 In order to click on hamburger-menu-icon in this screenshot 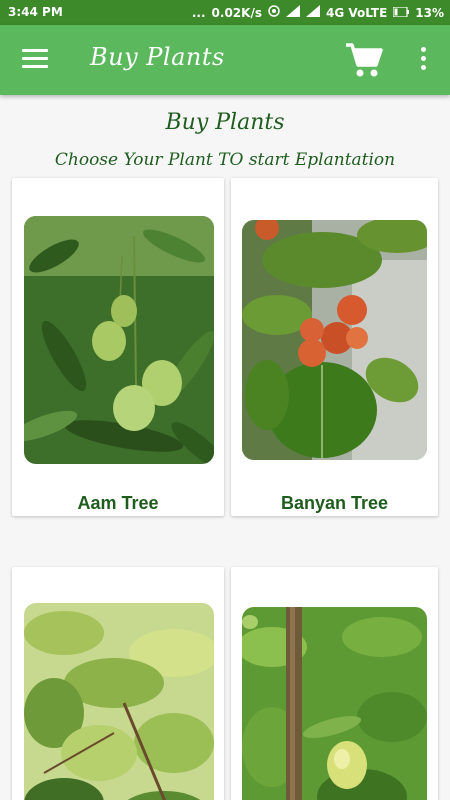, I will do `click(35, 60)`.